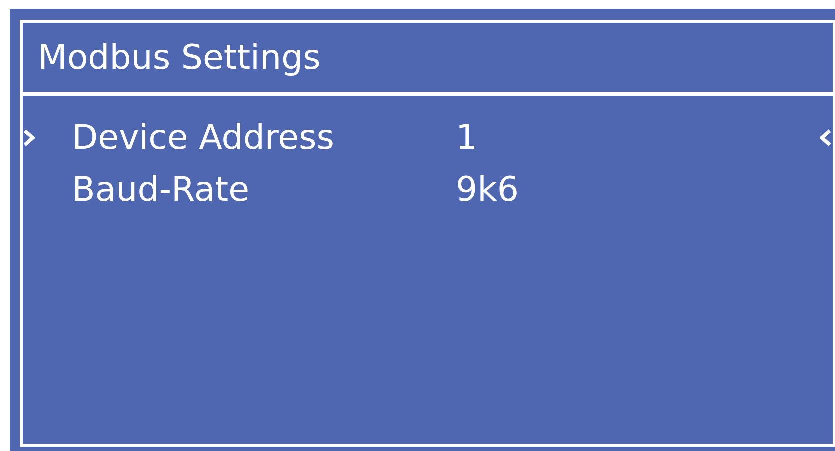  What do you see at coordinates (826, 138) in the screenshot?
I see `left-chevron-icon` at bounding box center [826, 138].